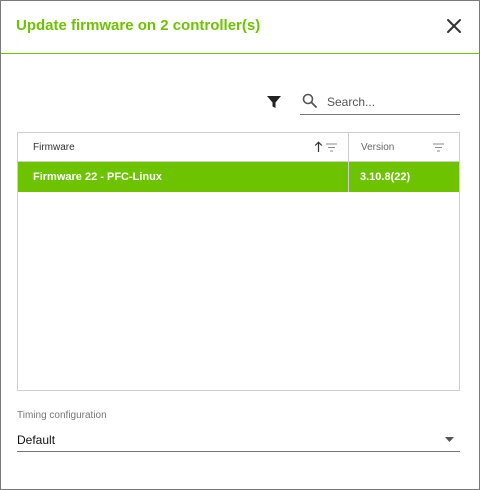 The height and width of the screenshot is (490, 480). I want to click on version-cell: 3.10.8(22), so click(404, 177).